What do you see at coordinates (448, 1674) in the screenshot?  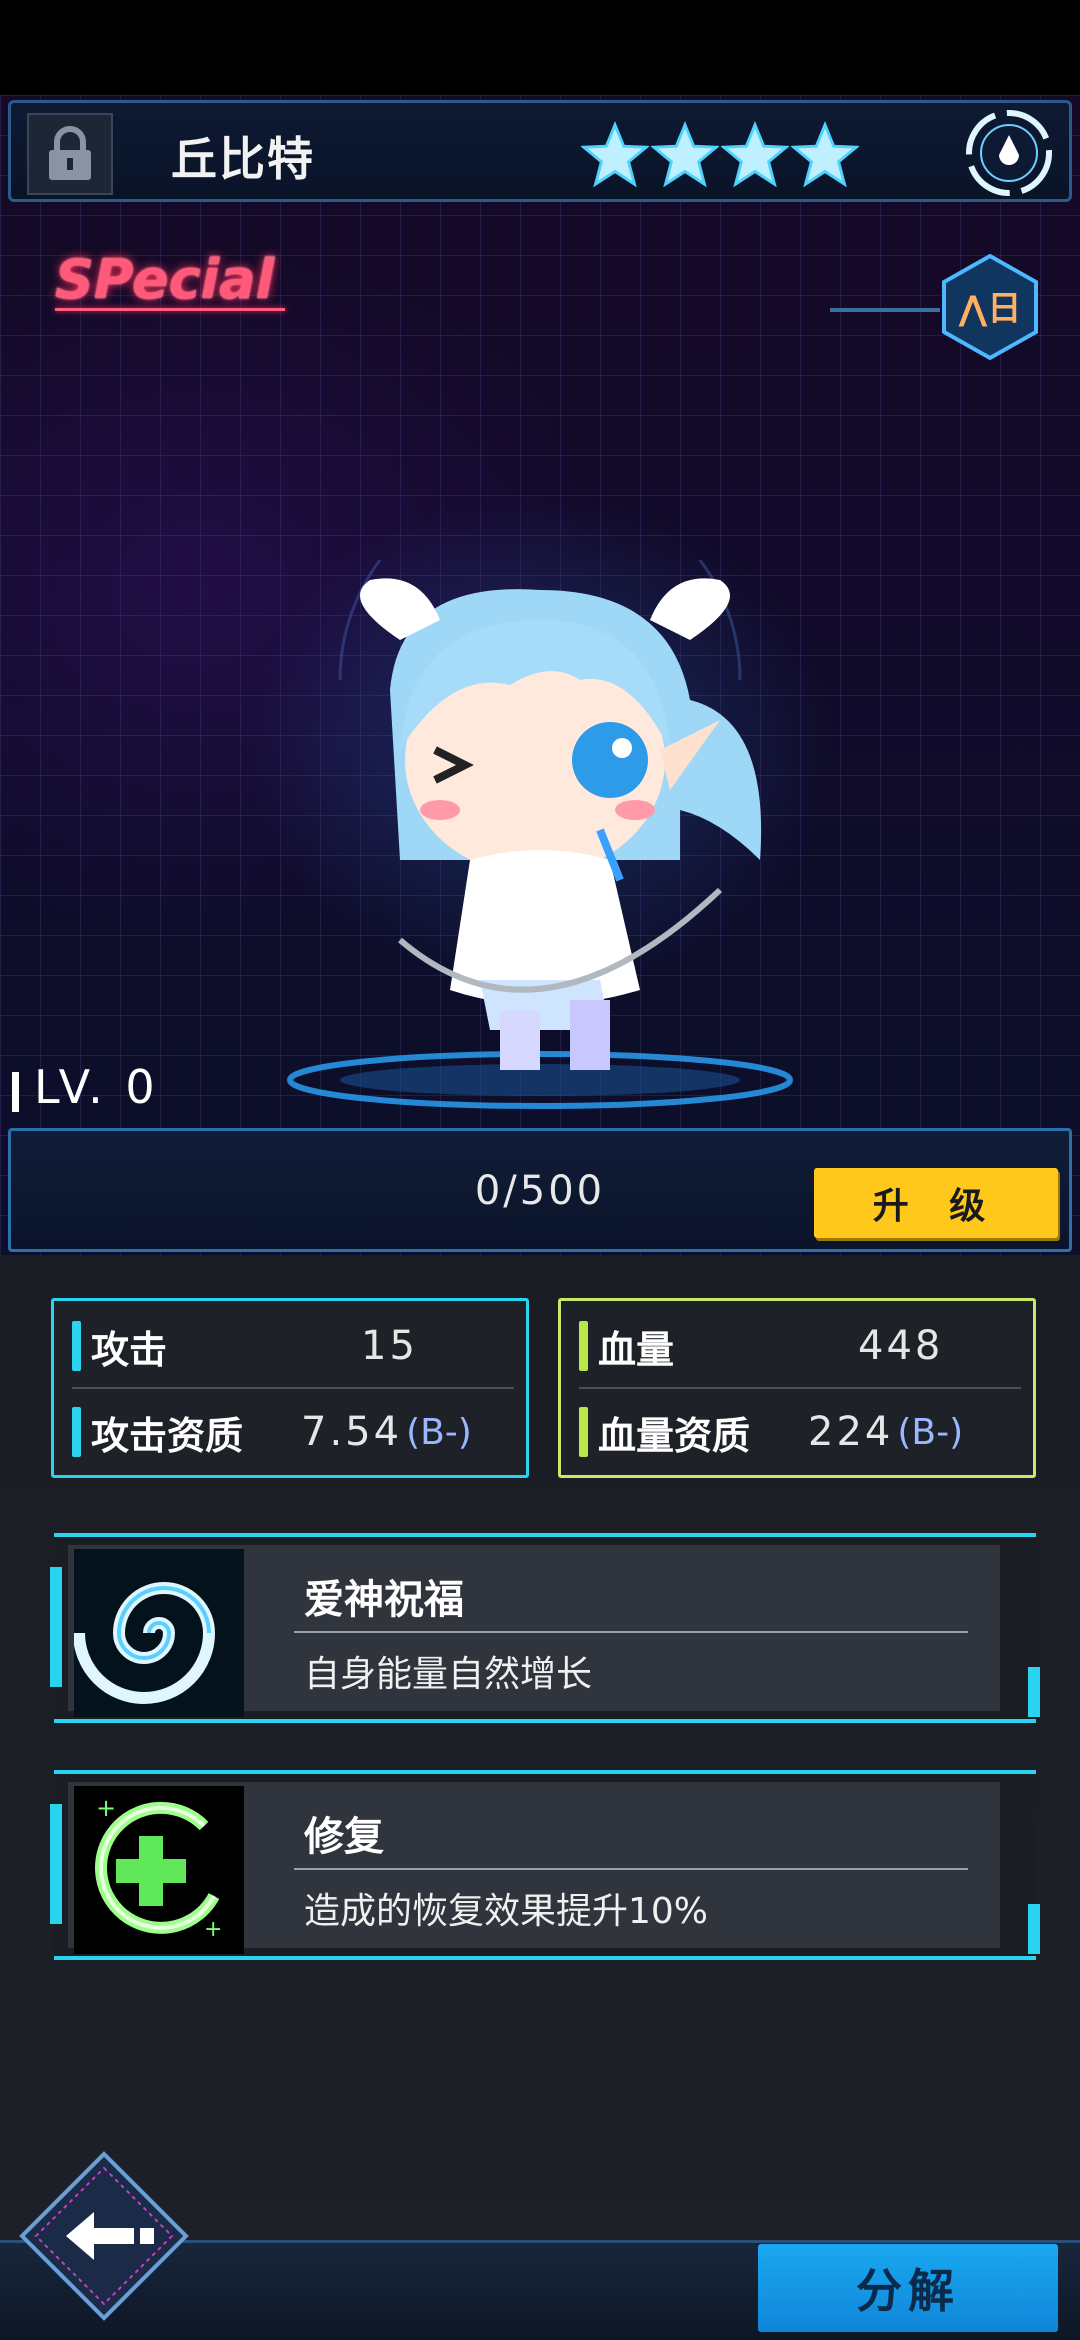 I see `skill-description: 自身能量自然增长` at bounding box center [448, 1674].